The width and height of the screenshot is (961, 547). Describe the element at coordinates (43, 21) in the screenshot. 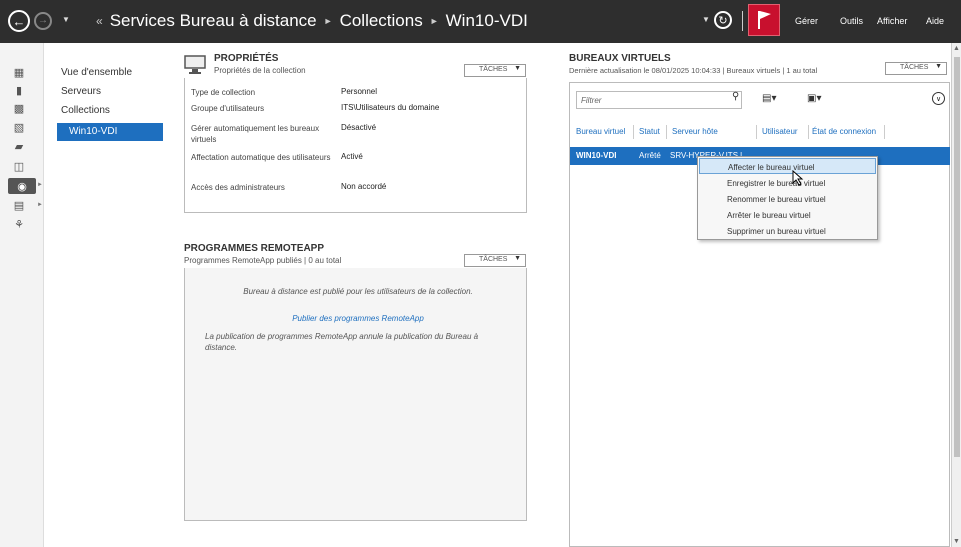

I see `forward-arrow-icon: →` at that location.